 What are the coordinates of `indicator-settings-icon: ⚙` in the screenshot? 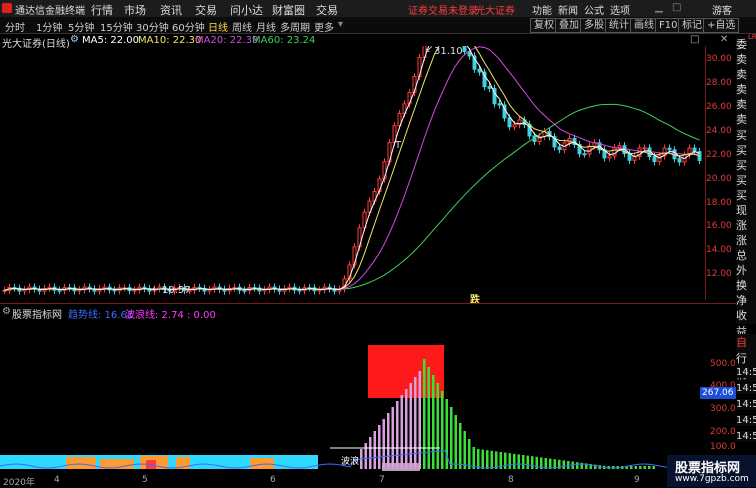 It's located at (6, 311).